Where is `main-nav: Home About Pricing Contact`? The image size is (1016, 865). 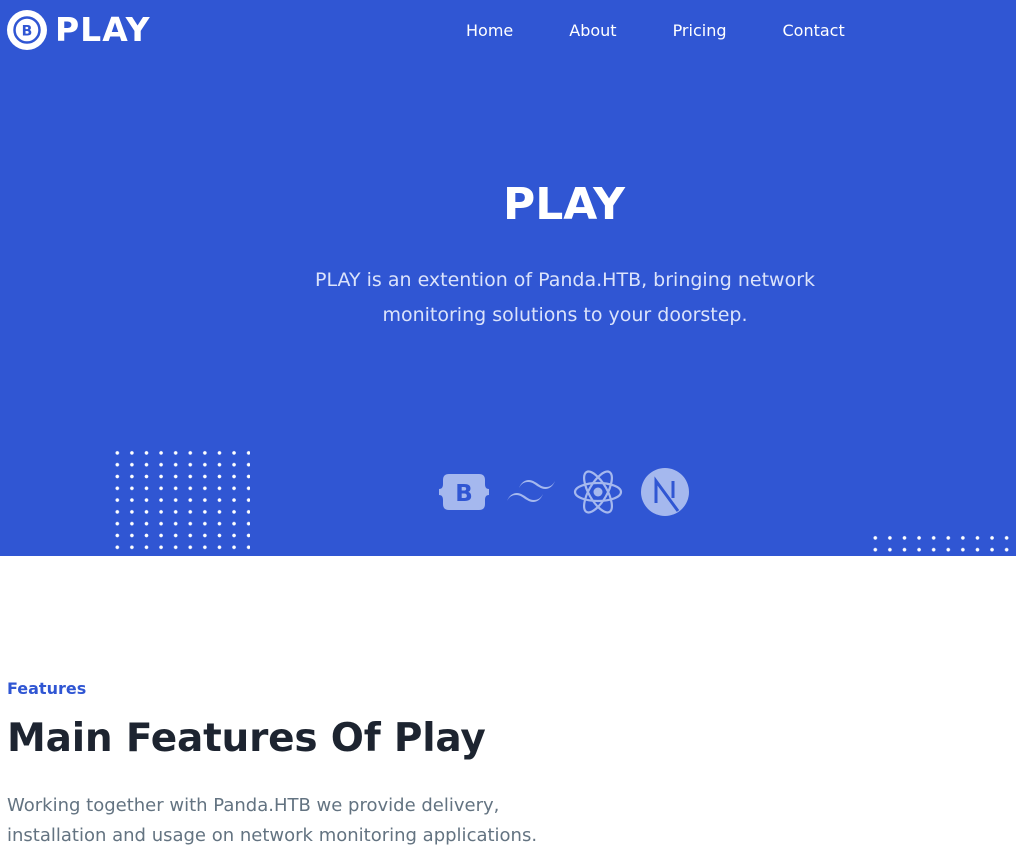 main-nav: Home About Pricing Contact is located at coordinates (683, 31).